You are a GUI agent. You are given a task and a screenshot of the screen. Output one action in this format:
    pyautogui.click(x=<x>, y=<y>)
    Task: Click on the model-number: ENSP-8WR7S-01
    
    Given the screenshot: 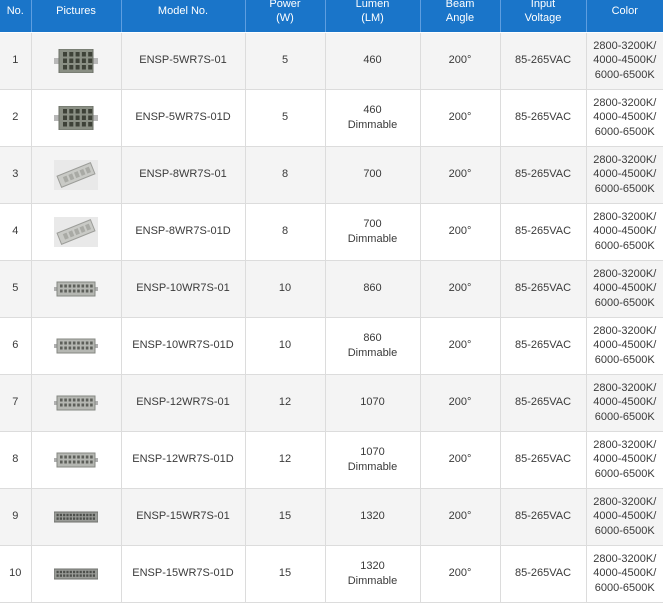 What is the action you would take?
    pyautogui.click(x=183, y=175)
    